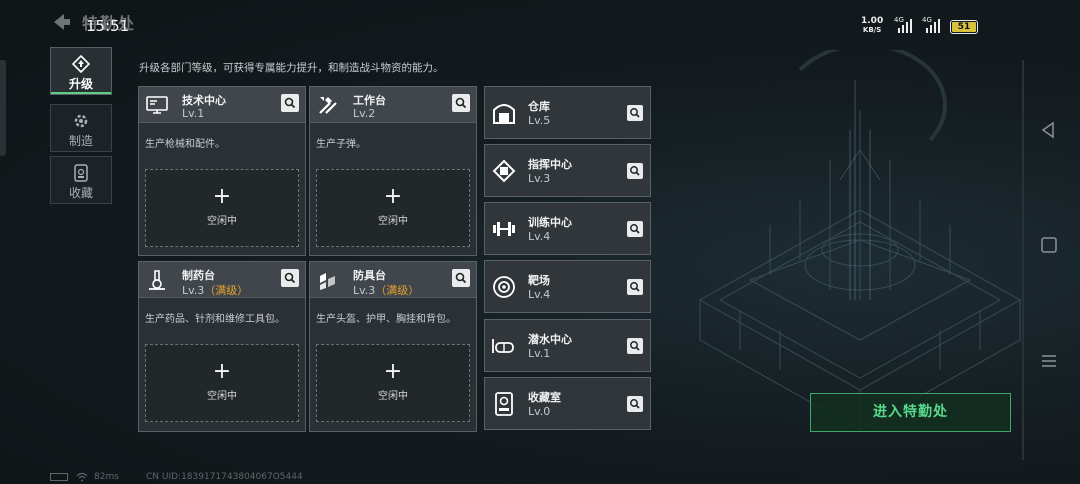 Image resolution: width=1080 pixels, height=484 pixels. What do you see at coordinates (59, 477) in the screenshot?
I see `footer-battery-icon` at bounding box center [59, 477].